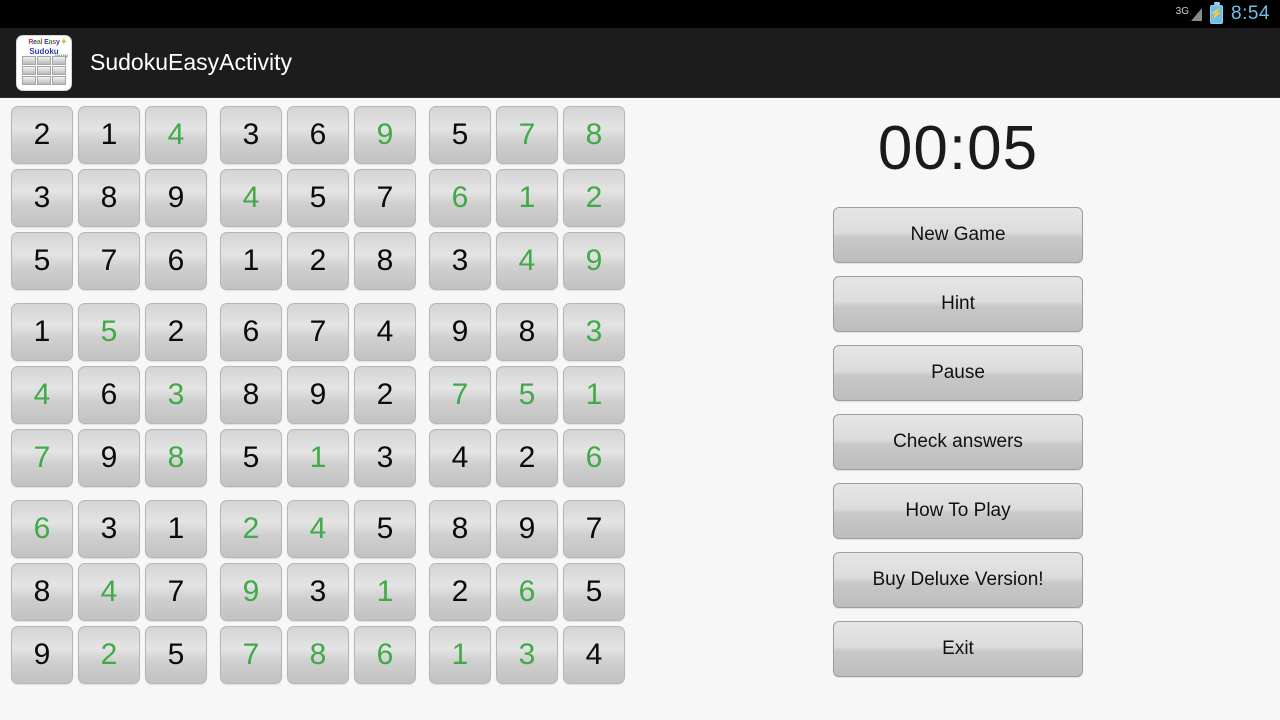  I want to click on sudoku-band: 631245897847931265925786134, so click(318, 592).